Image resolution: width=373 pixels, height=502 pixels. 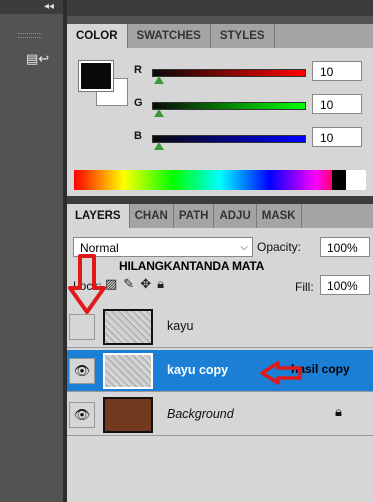 I want to click on tab-adjustments: ADJU, so click(x=235, y=216).